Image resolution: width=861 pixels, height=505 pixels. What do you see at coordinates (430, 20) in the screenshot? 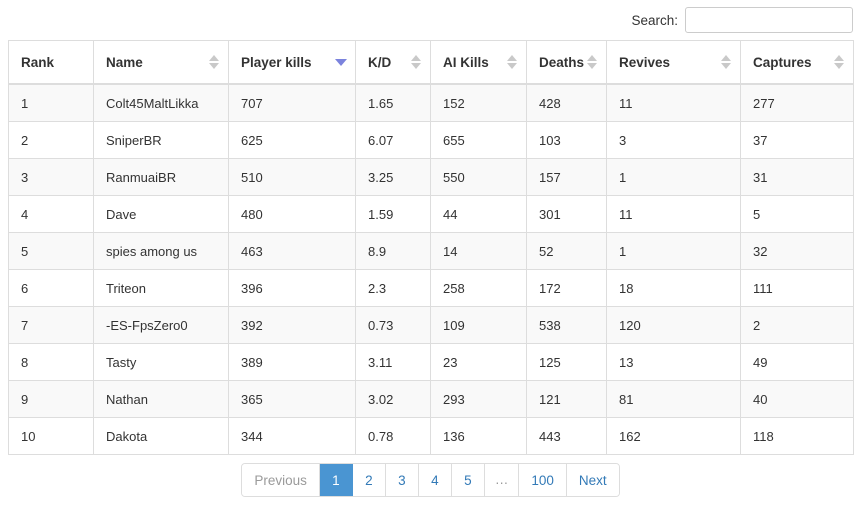
I see `search-row: Search:` at bounding box center [430, 20].